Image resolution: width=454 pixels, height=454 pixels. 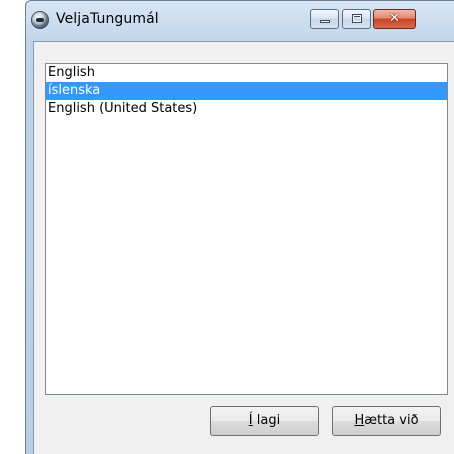 I want to click on cancel-button-label: ætta við, so click(x=391, y=420).